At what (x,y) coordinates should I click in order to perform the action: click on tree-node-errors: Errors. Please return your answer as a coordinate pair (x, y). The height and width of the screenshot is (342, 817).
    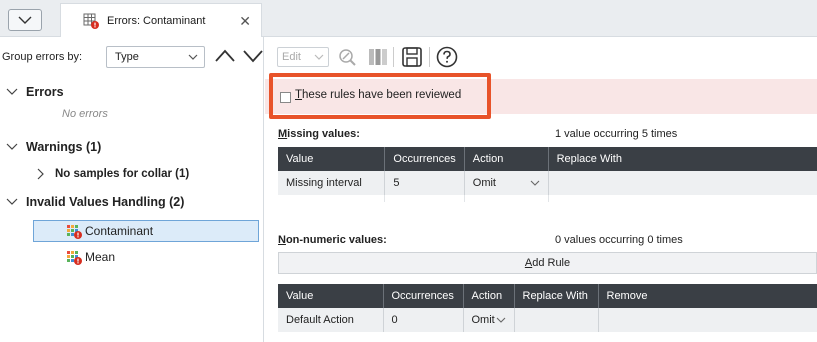
    Looking at the image, I should click on (35, 92).